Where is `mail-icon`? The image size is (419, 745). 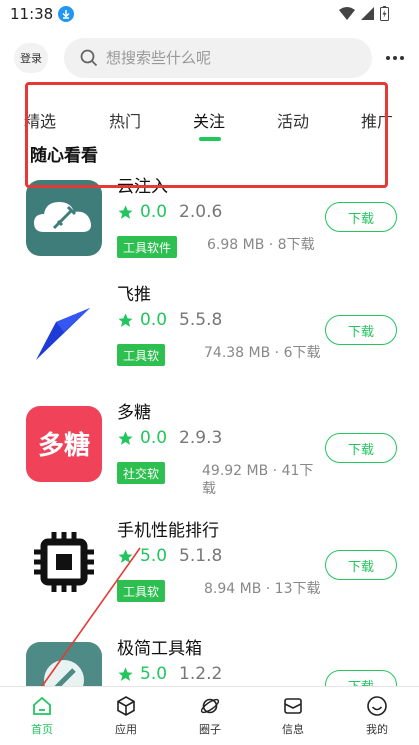 mail-icon is located at coordinates (293, 706).